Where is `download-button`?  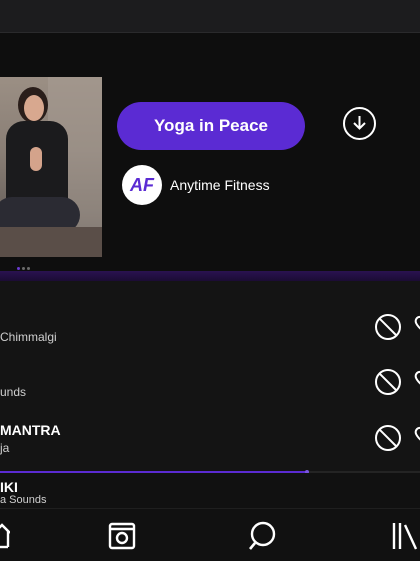
download-button is located at coordinates (359, 123).